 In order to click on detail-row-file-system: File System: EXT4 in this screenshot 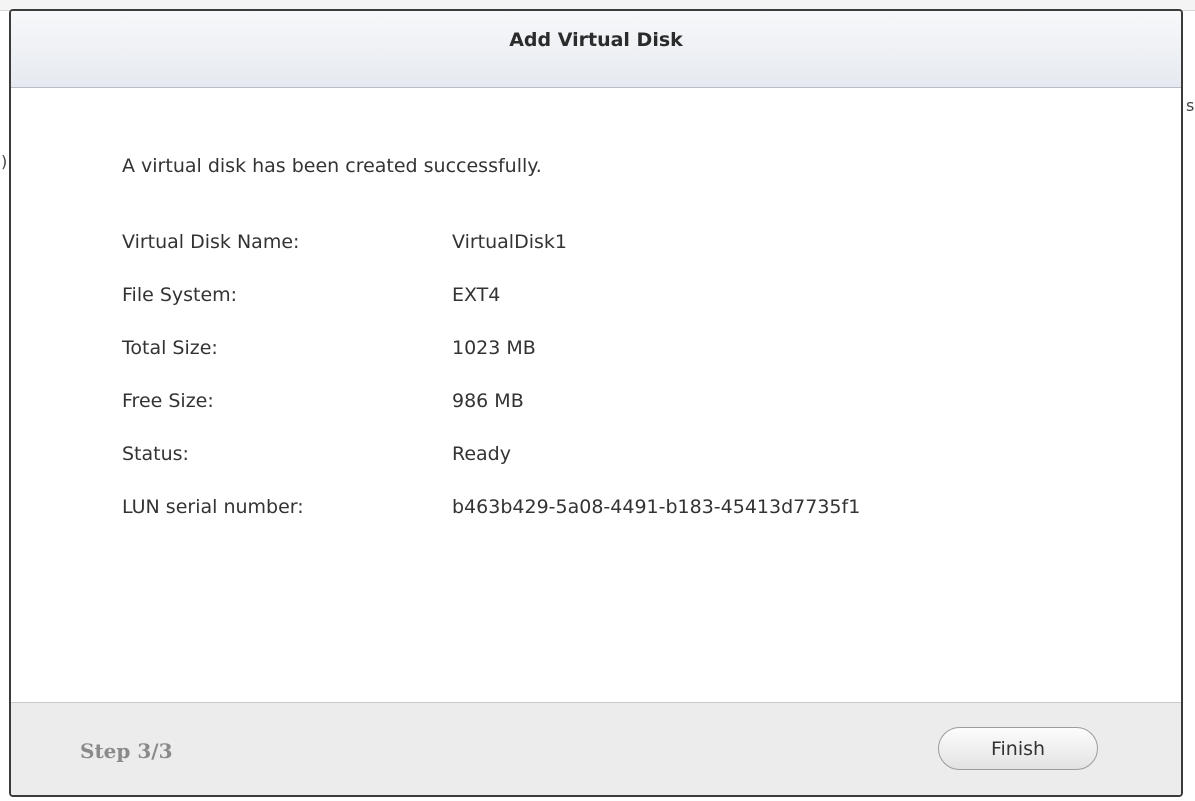, I will do `click(491, 310)`.